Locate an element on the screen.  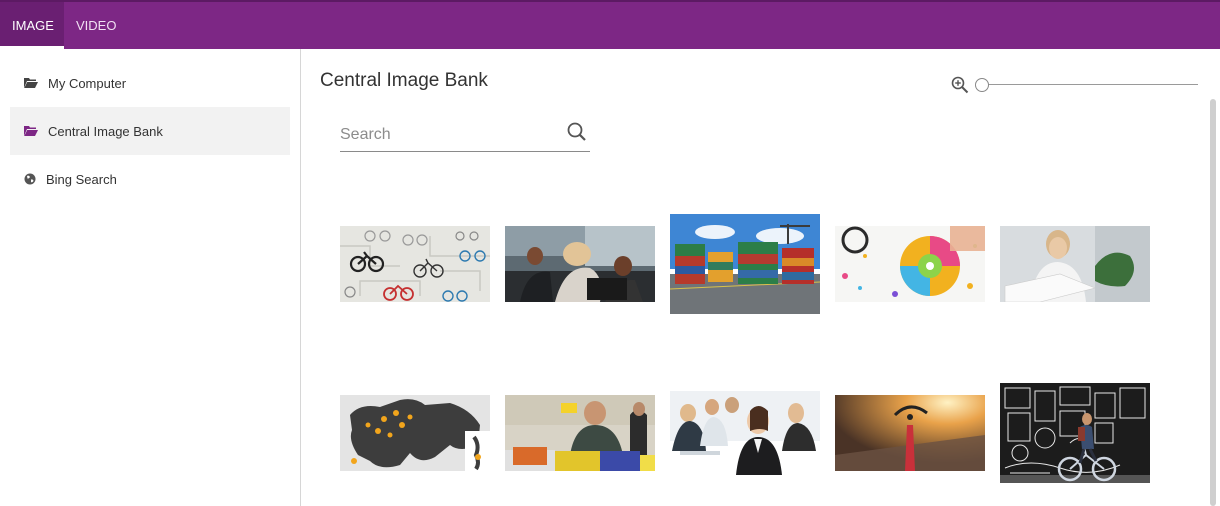
zoom-slider-track is located at coordinates (1091, 84).